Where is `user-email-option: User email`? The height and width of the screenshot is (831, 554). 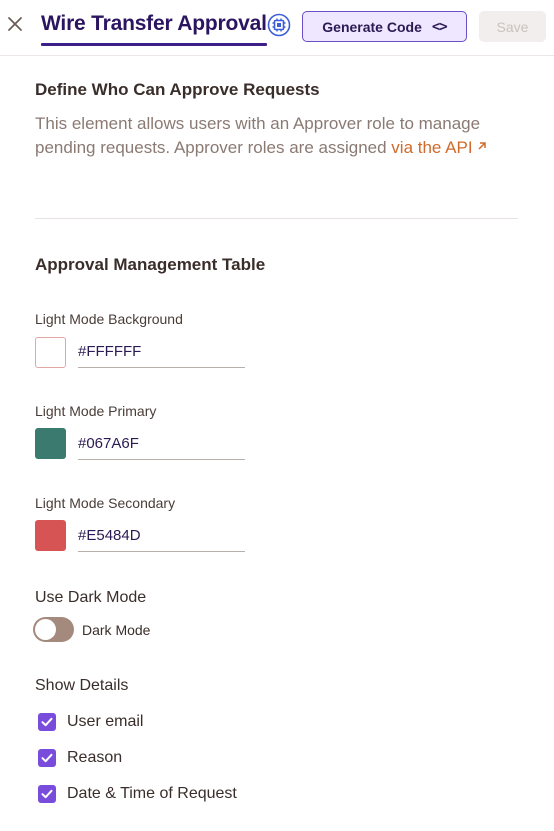 user-email-option: User email is located at coordinates (90, 722).